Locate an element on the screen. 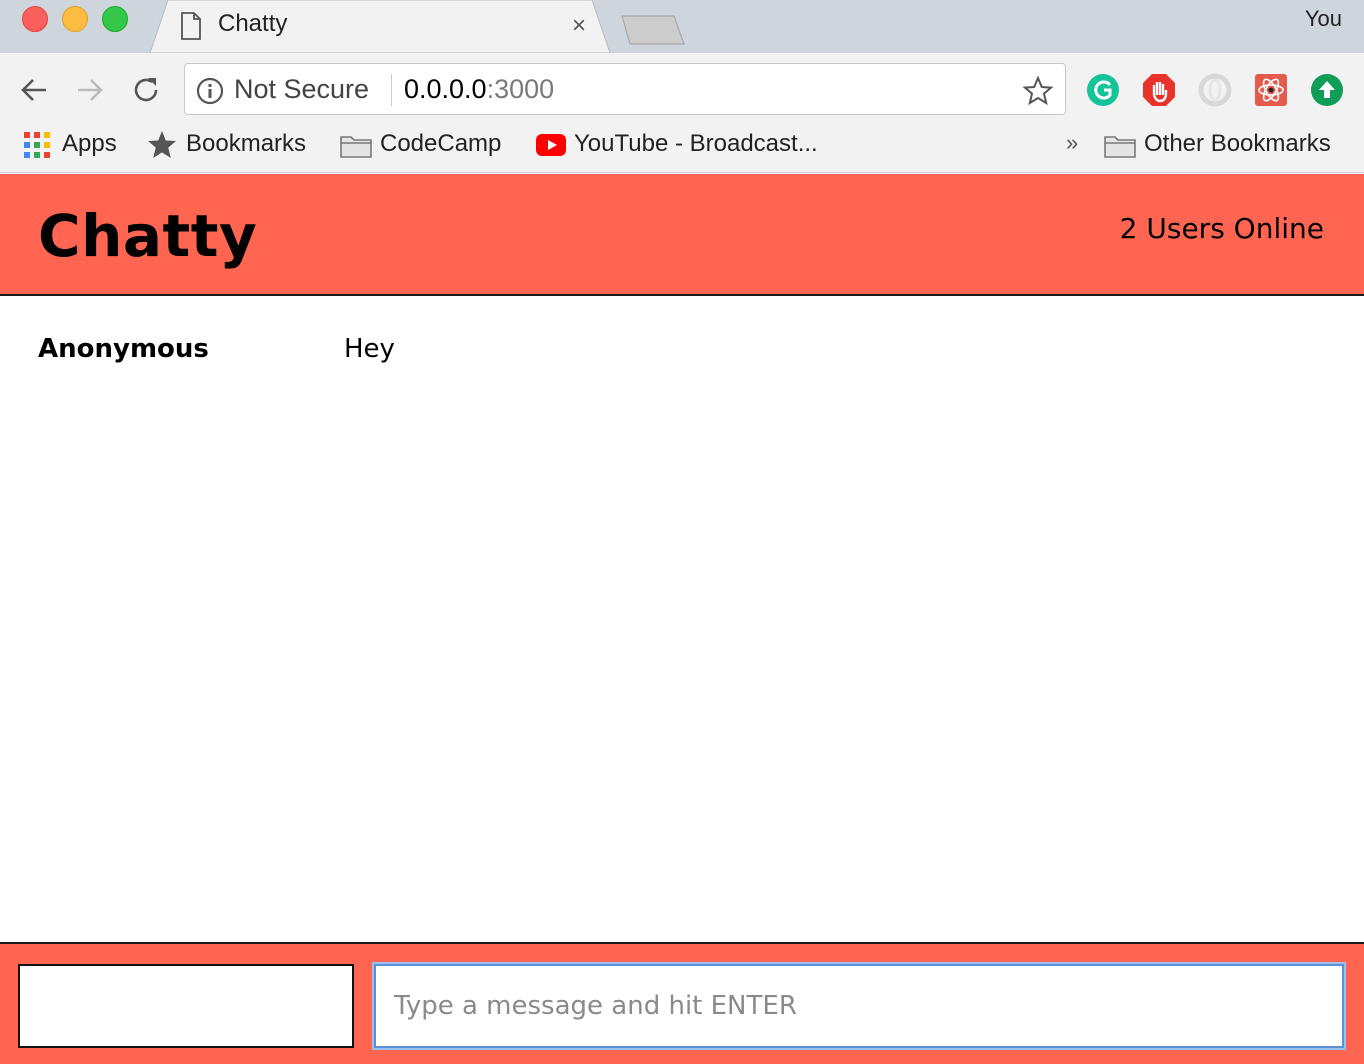 The image size is (1364, 1064). users-online-count: 2 Users Online is located at coordinates (1221, 228).